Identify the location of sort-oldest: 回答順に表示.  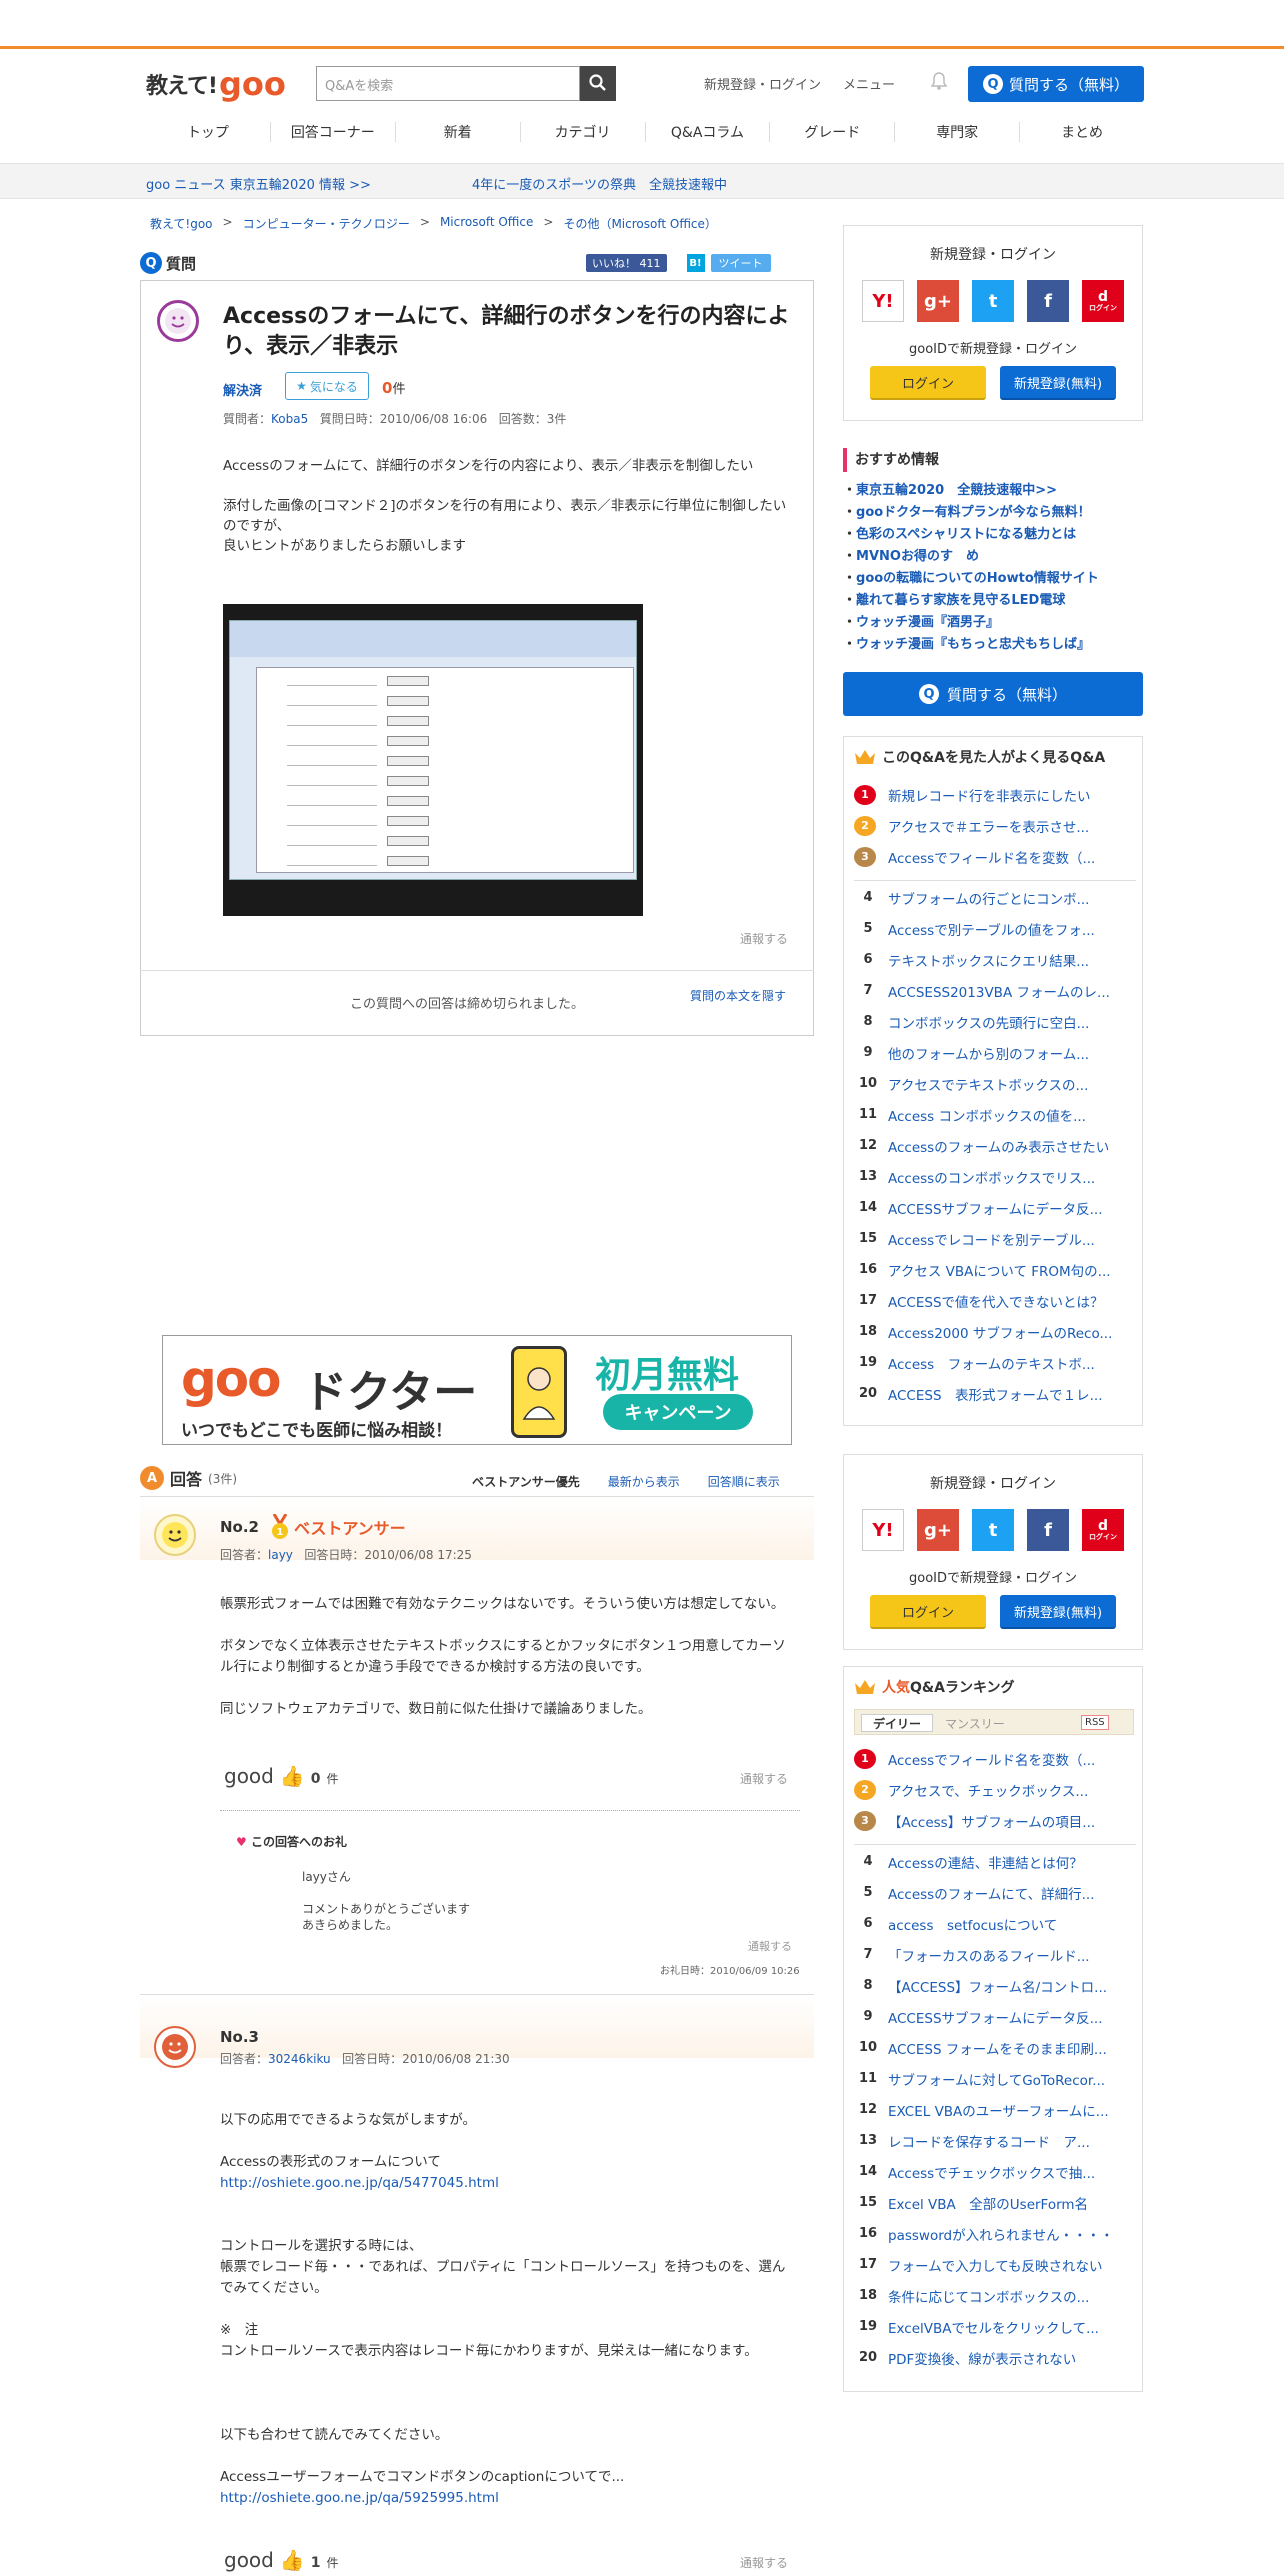
(744, 1481).